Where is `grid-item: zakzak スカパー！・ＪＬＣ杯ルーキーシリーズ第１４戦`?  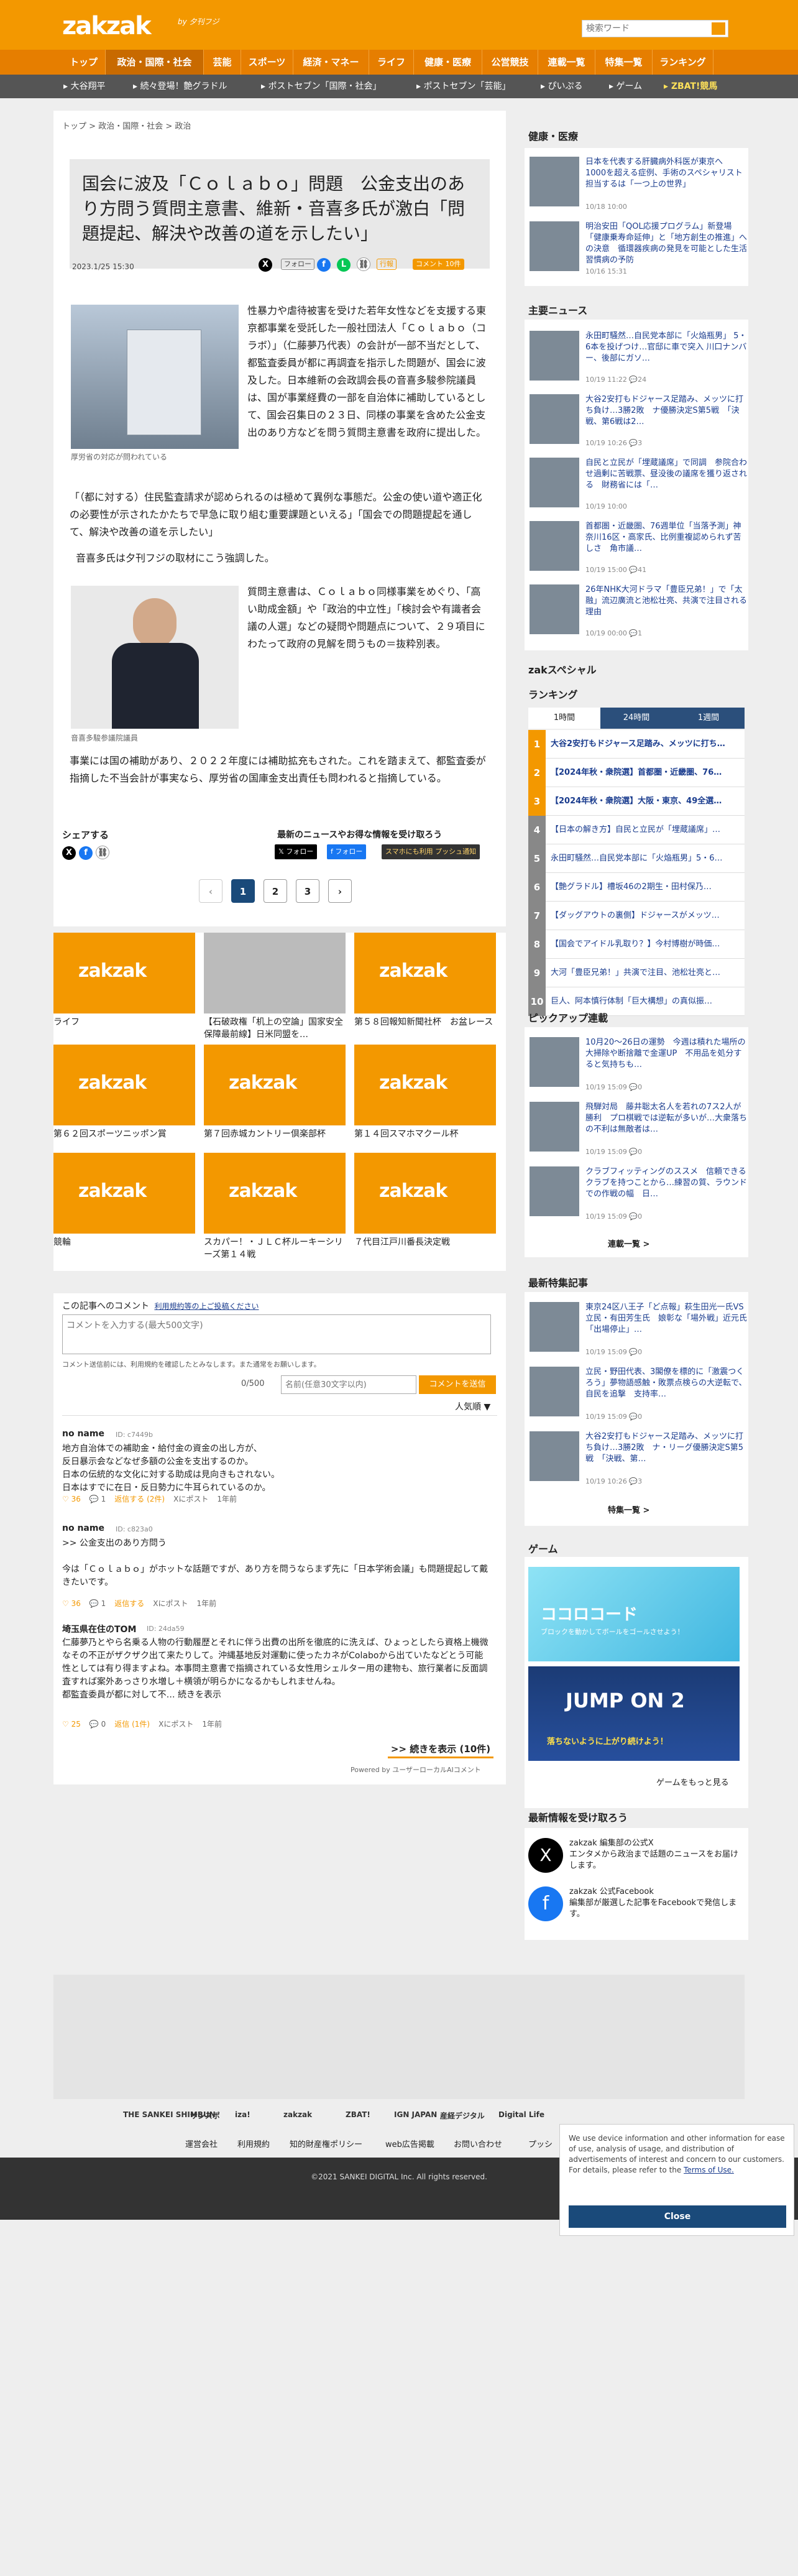
grid-item: zakzak スカパー！・ＪＬＣ杯ルーキーシリーズ第１４戦 is located at coordinates (275, 1207).